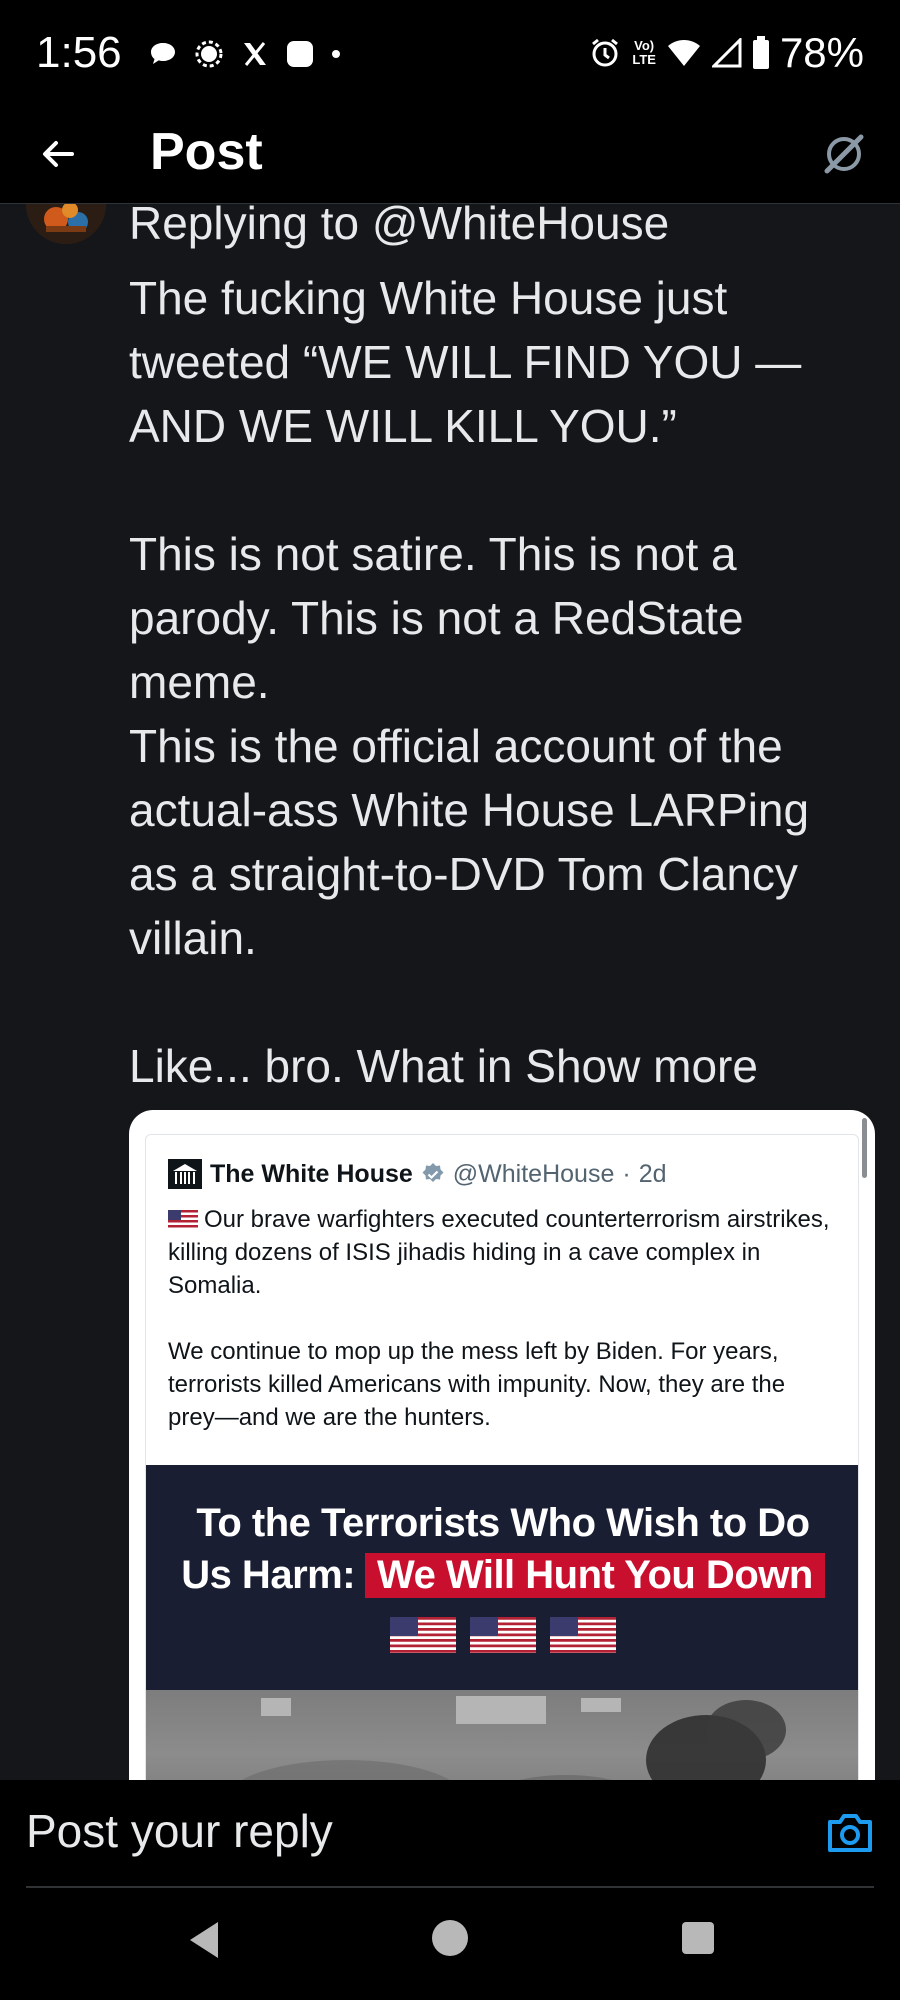 This screenshot has width=900, height=2000. Describe the element at coordinates (255, 54) in the screenshot. I see `x-icon` at that location.